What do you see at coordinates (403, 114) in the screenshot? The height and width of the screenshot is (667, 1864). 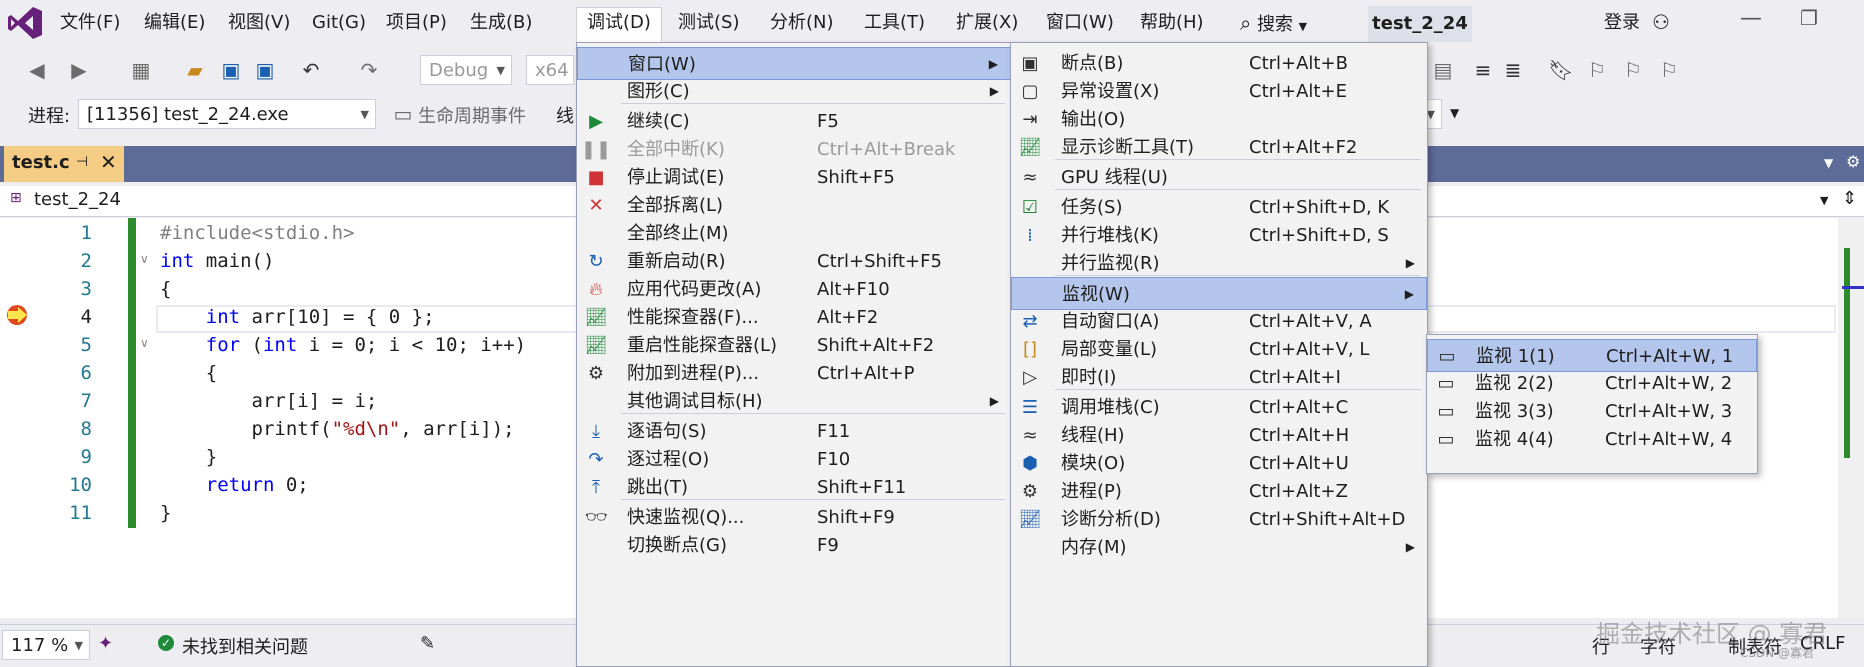 I see `lifecycle-icon: ▭` at bounding box center [403, 114].